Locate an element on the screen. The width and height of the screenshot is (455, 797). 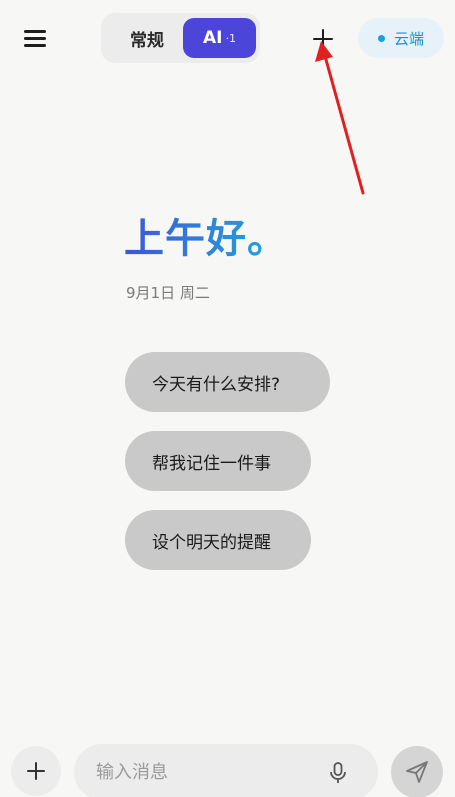
annotation-arrow-head is located at coordinates (324, 51).